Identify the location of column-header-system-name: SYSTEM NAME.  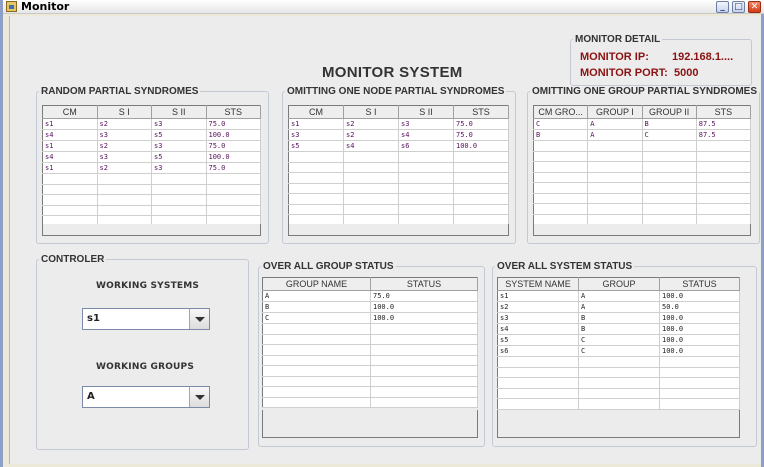
(538, 284).